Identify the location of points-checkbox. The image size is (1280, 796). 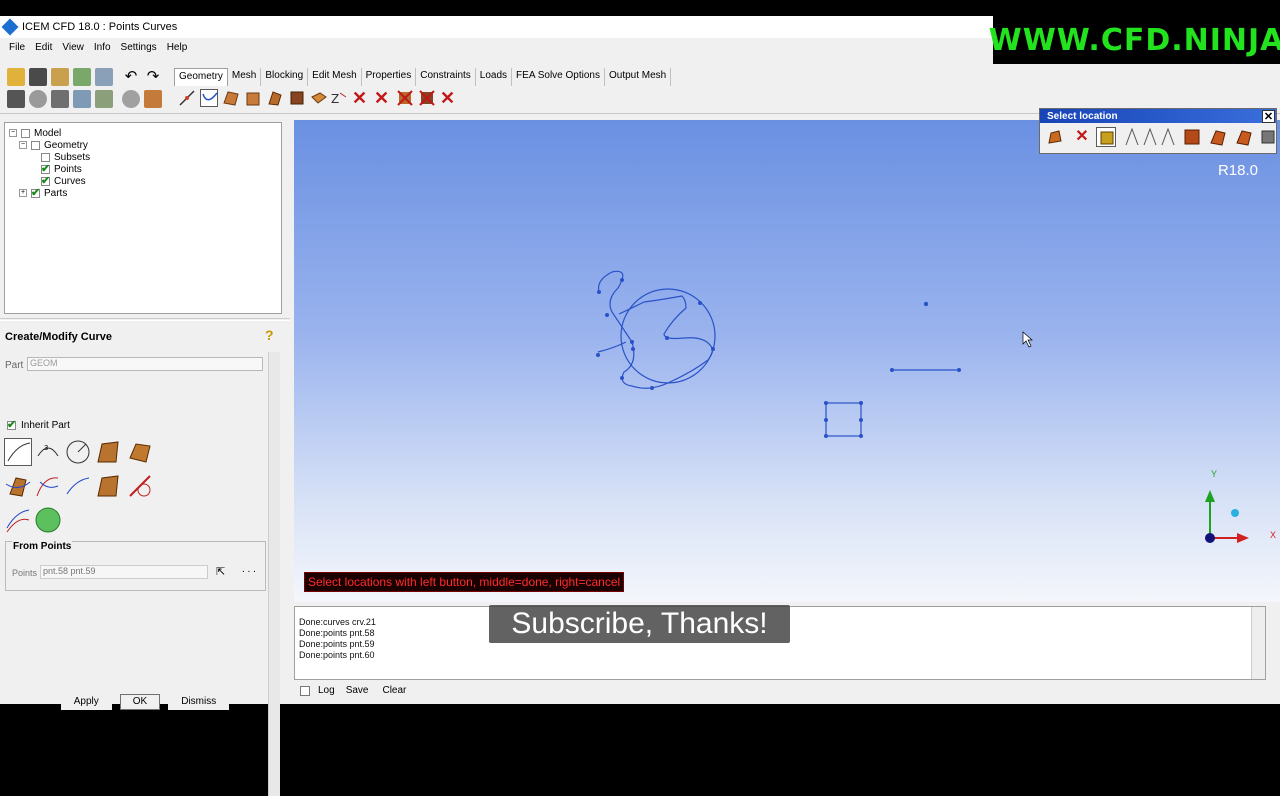
(45, 168).